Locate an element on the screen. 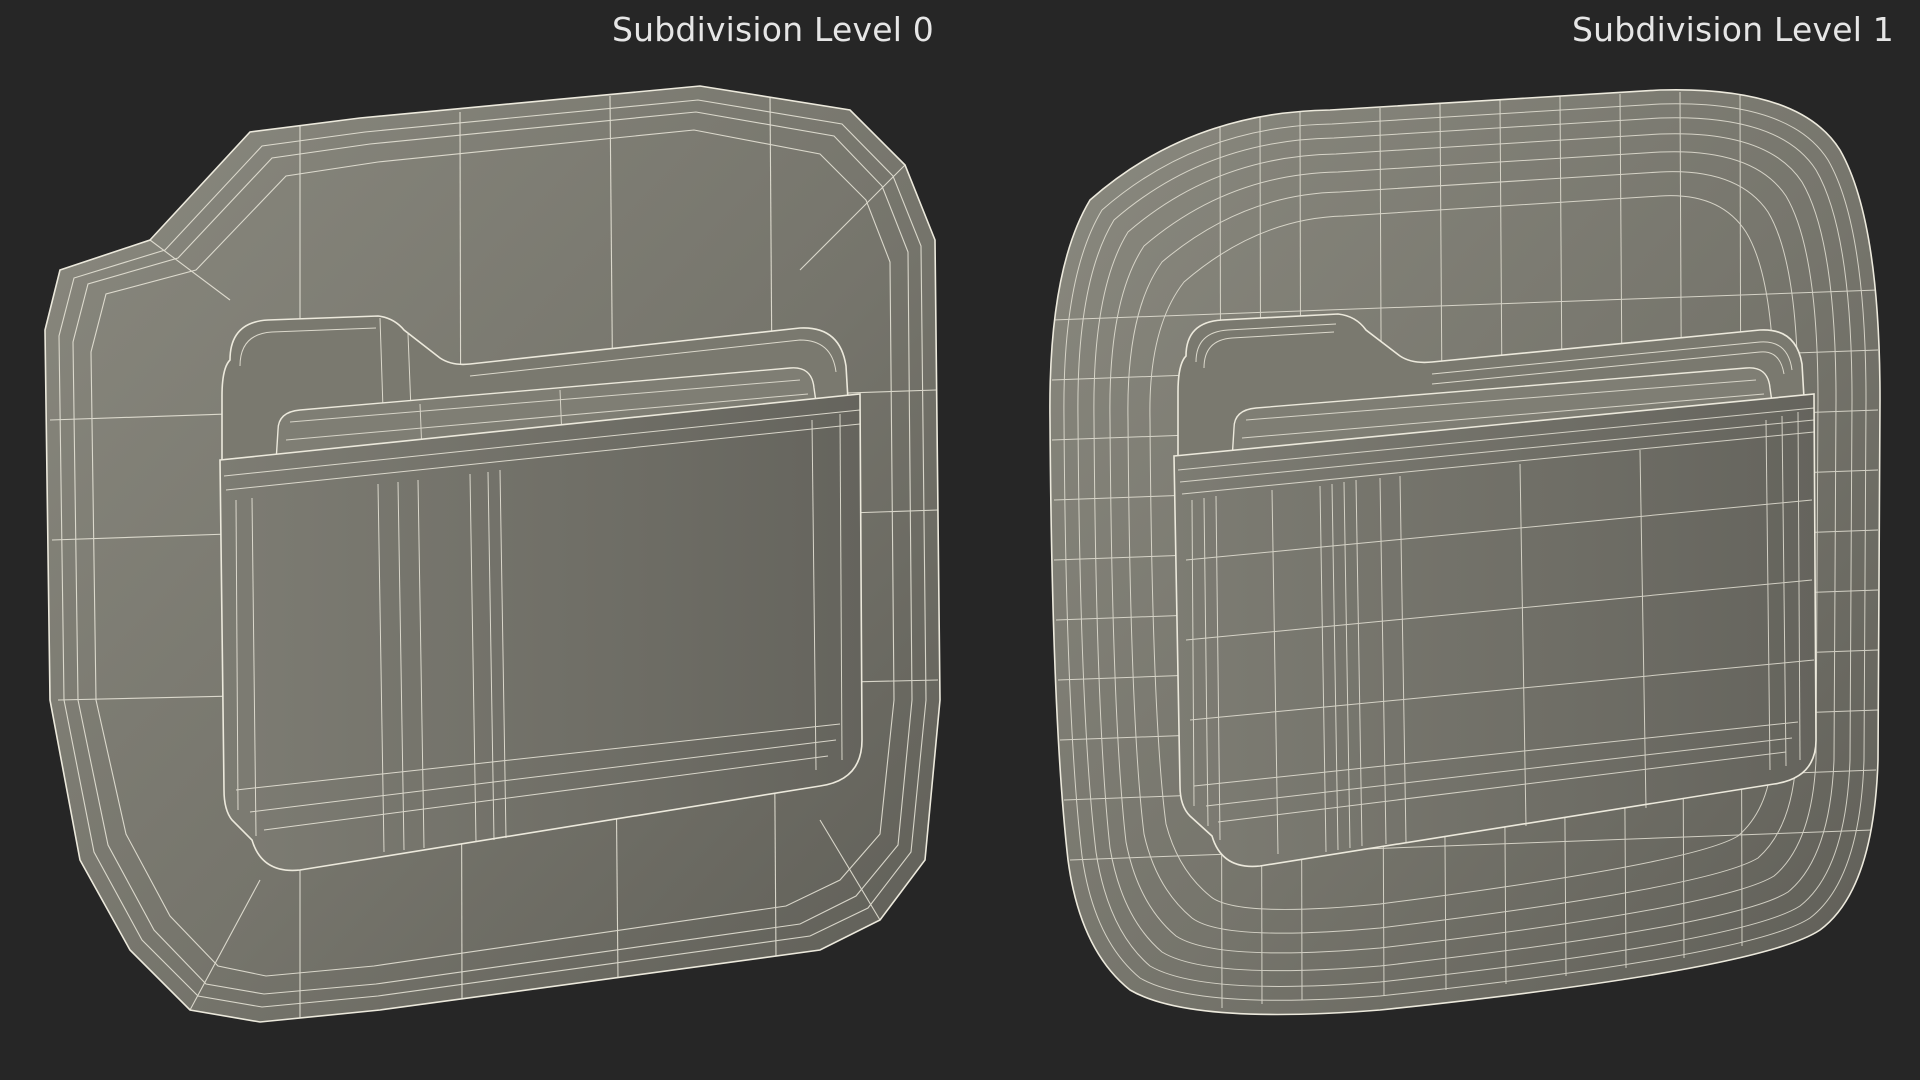 This screenshot has width=1920, height=1080. caption-subdivision-level-1: Subdivision Level 1 is located at coordinates (1733, 29).